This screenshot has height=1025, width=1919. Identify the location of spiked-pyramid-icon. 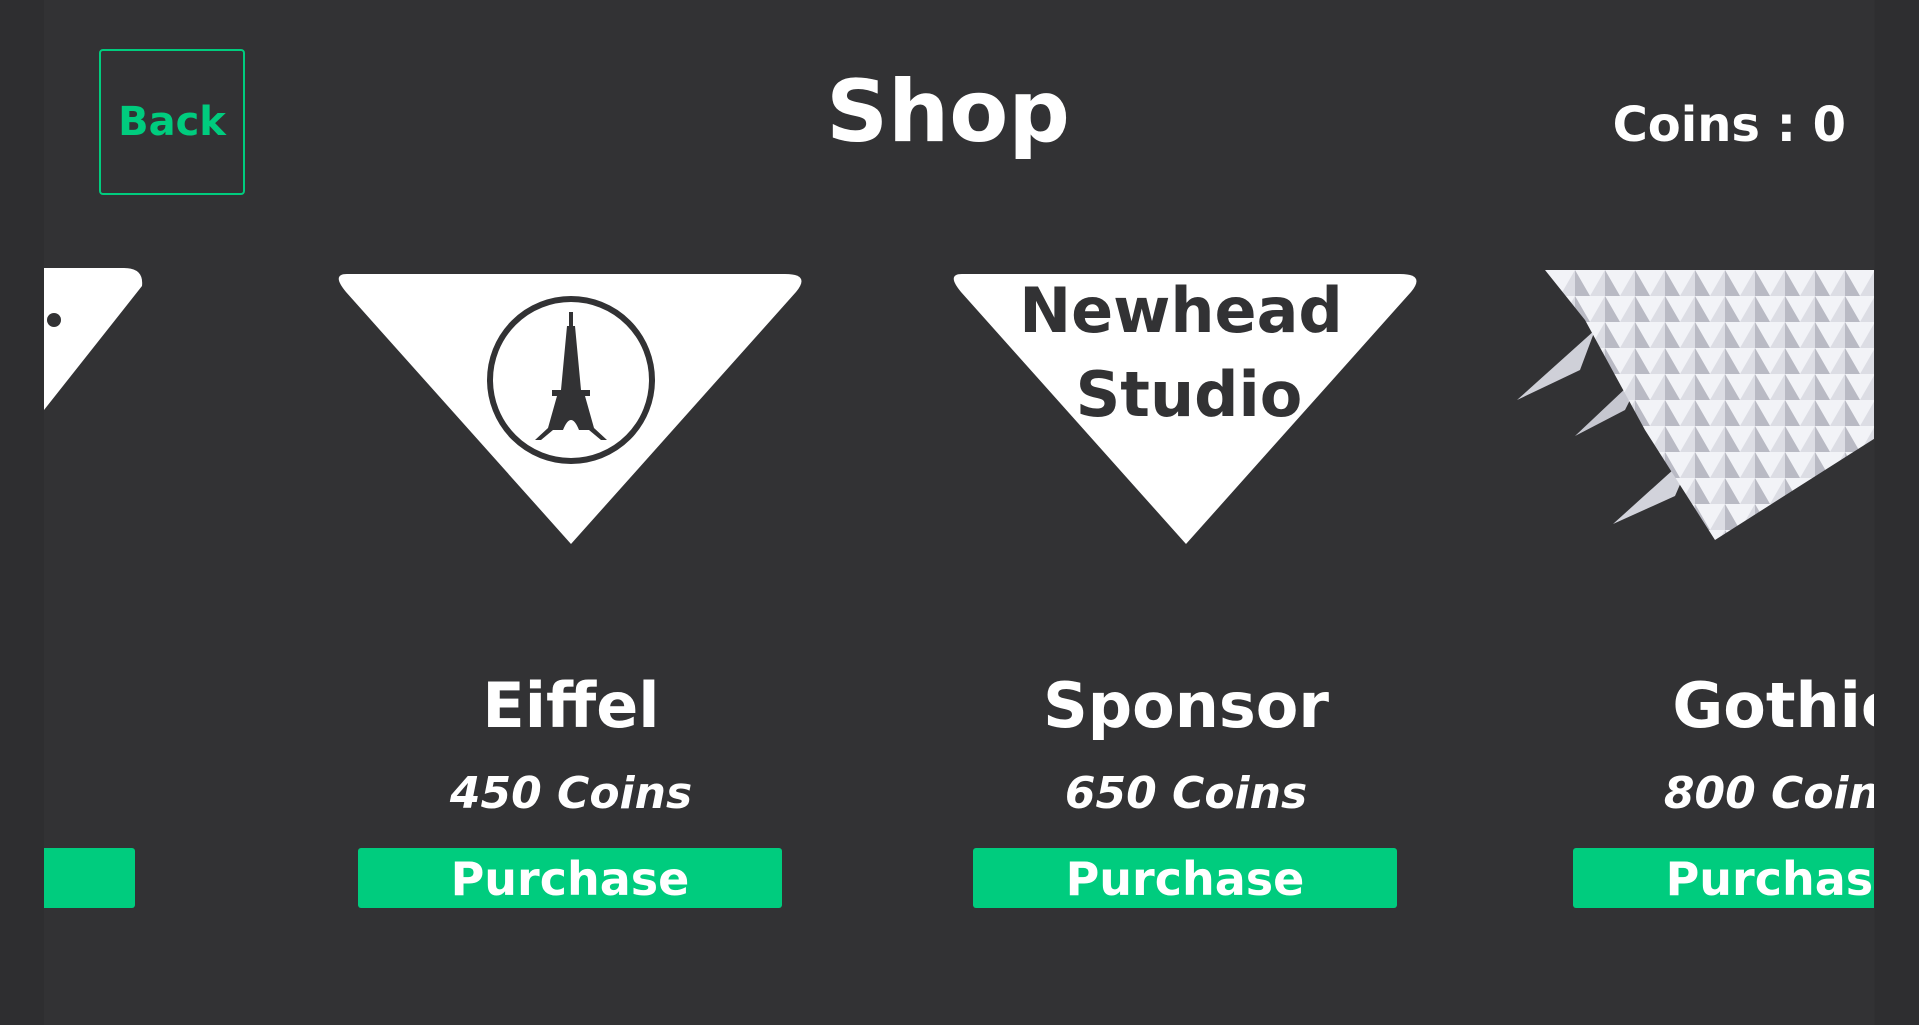
(1695, 405).